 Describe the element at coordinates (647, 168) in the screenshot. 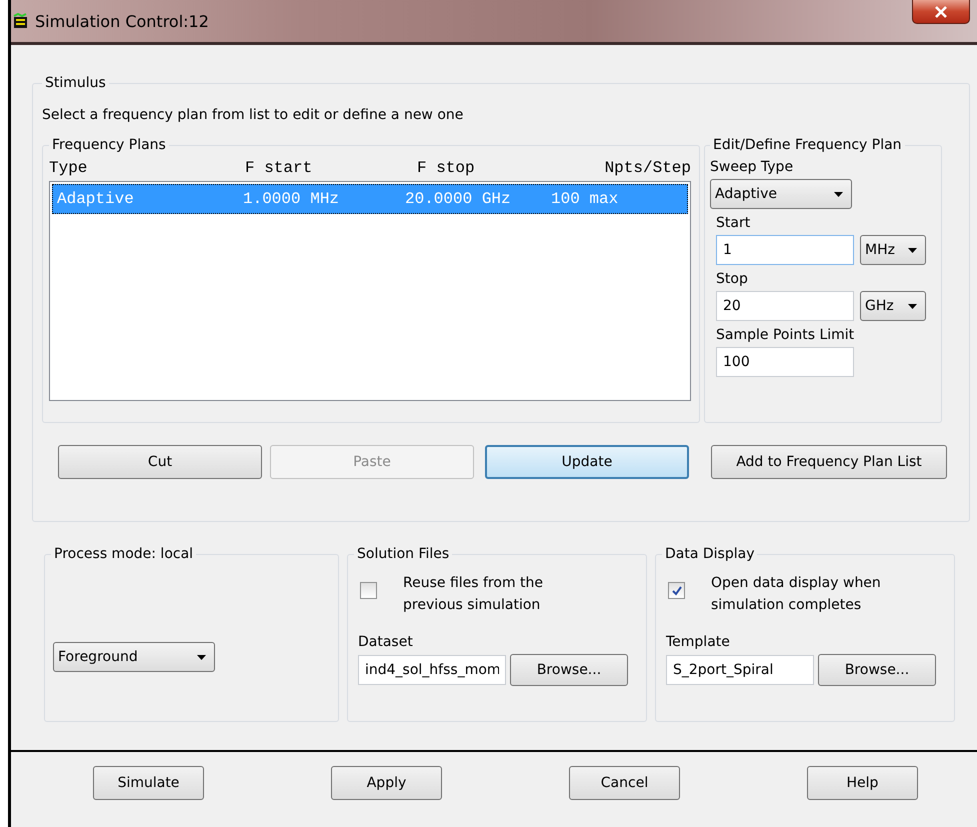

I see `column-header: Npts/Step` at that location.